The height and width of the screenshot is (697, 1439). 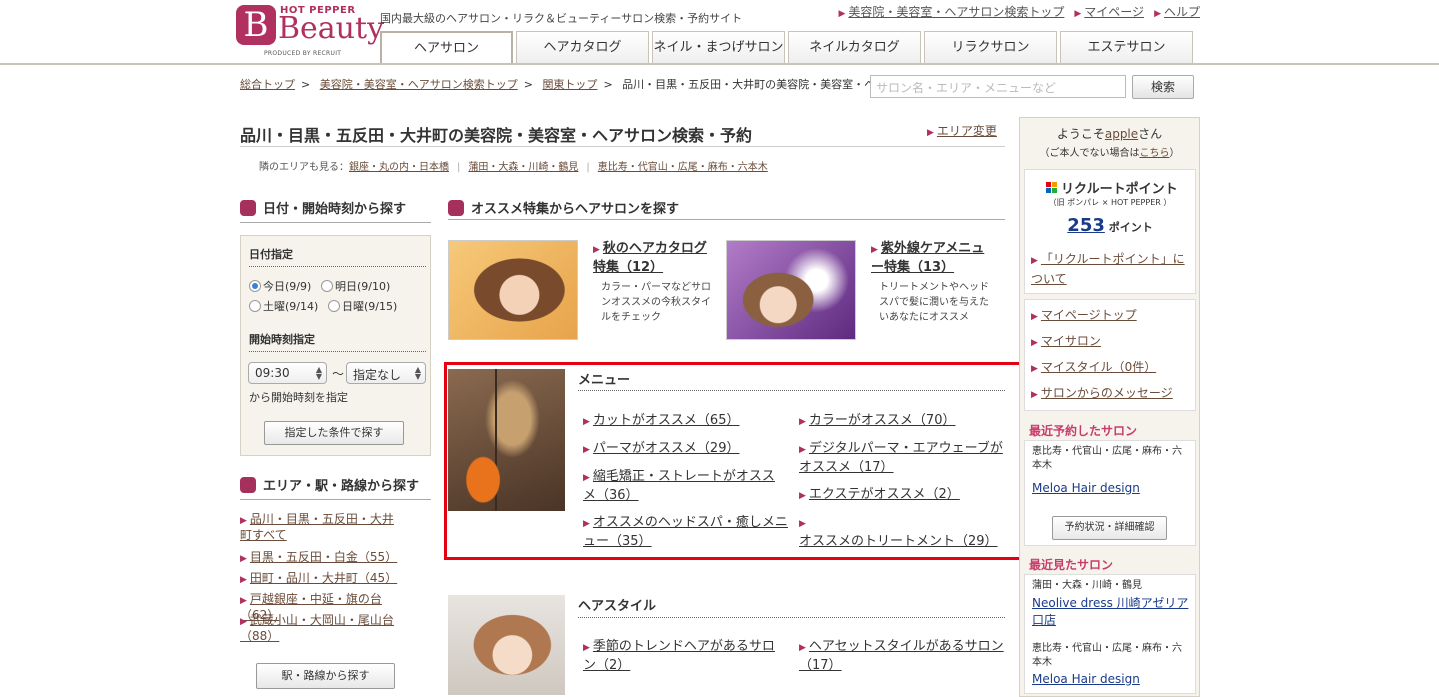 What do you see at coordinates (1102, 394) in the screenshot?
I see `mypage-link-messages: ▶ サロンからのメッセージ` at bounding box center [1102, 394].